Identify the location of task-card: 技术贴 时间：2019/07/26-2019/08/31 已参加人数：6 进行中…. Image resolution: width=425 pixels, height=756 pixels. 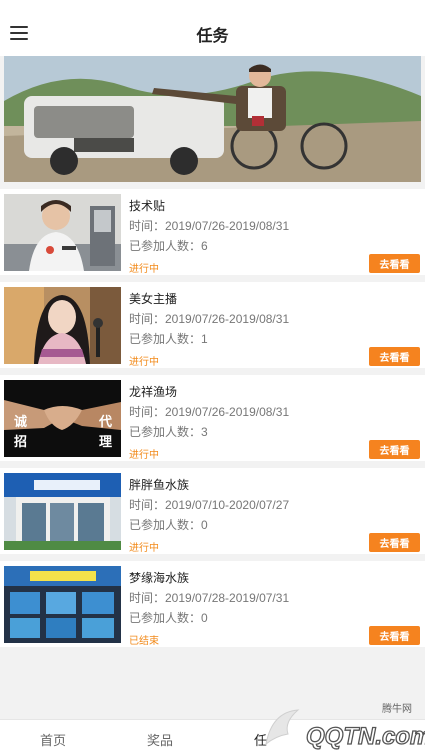
(212, 228).